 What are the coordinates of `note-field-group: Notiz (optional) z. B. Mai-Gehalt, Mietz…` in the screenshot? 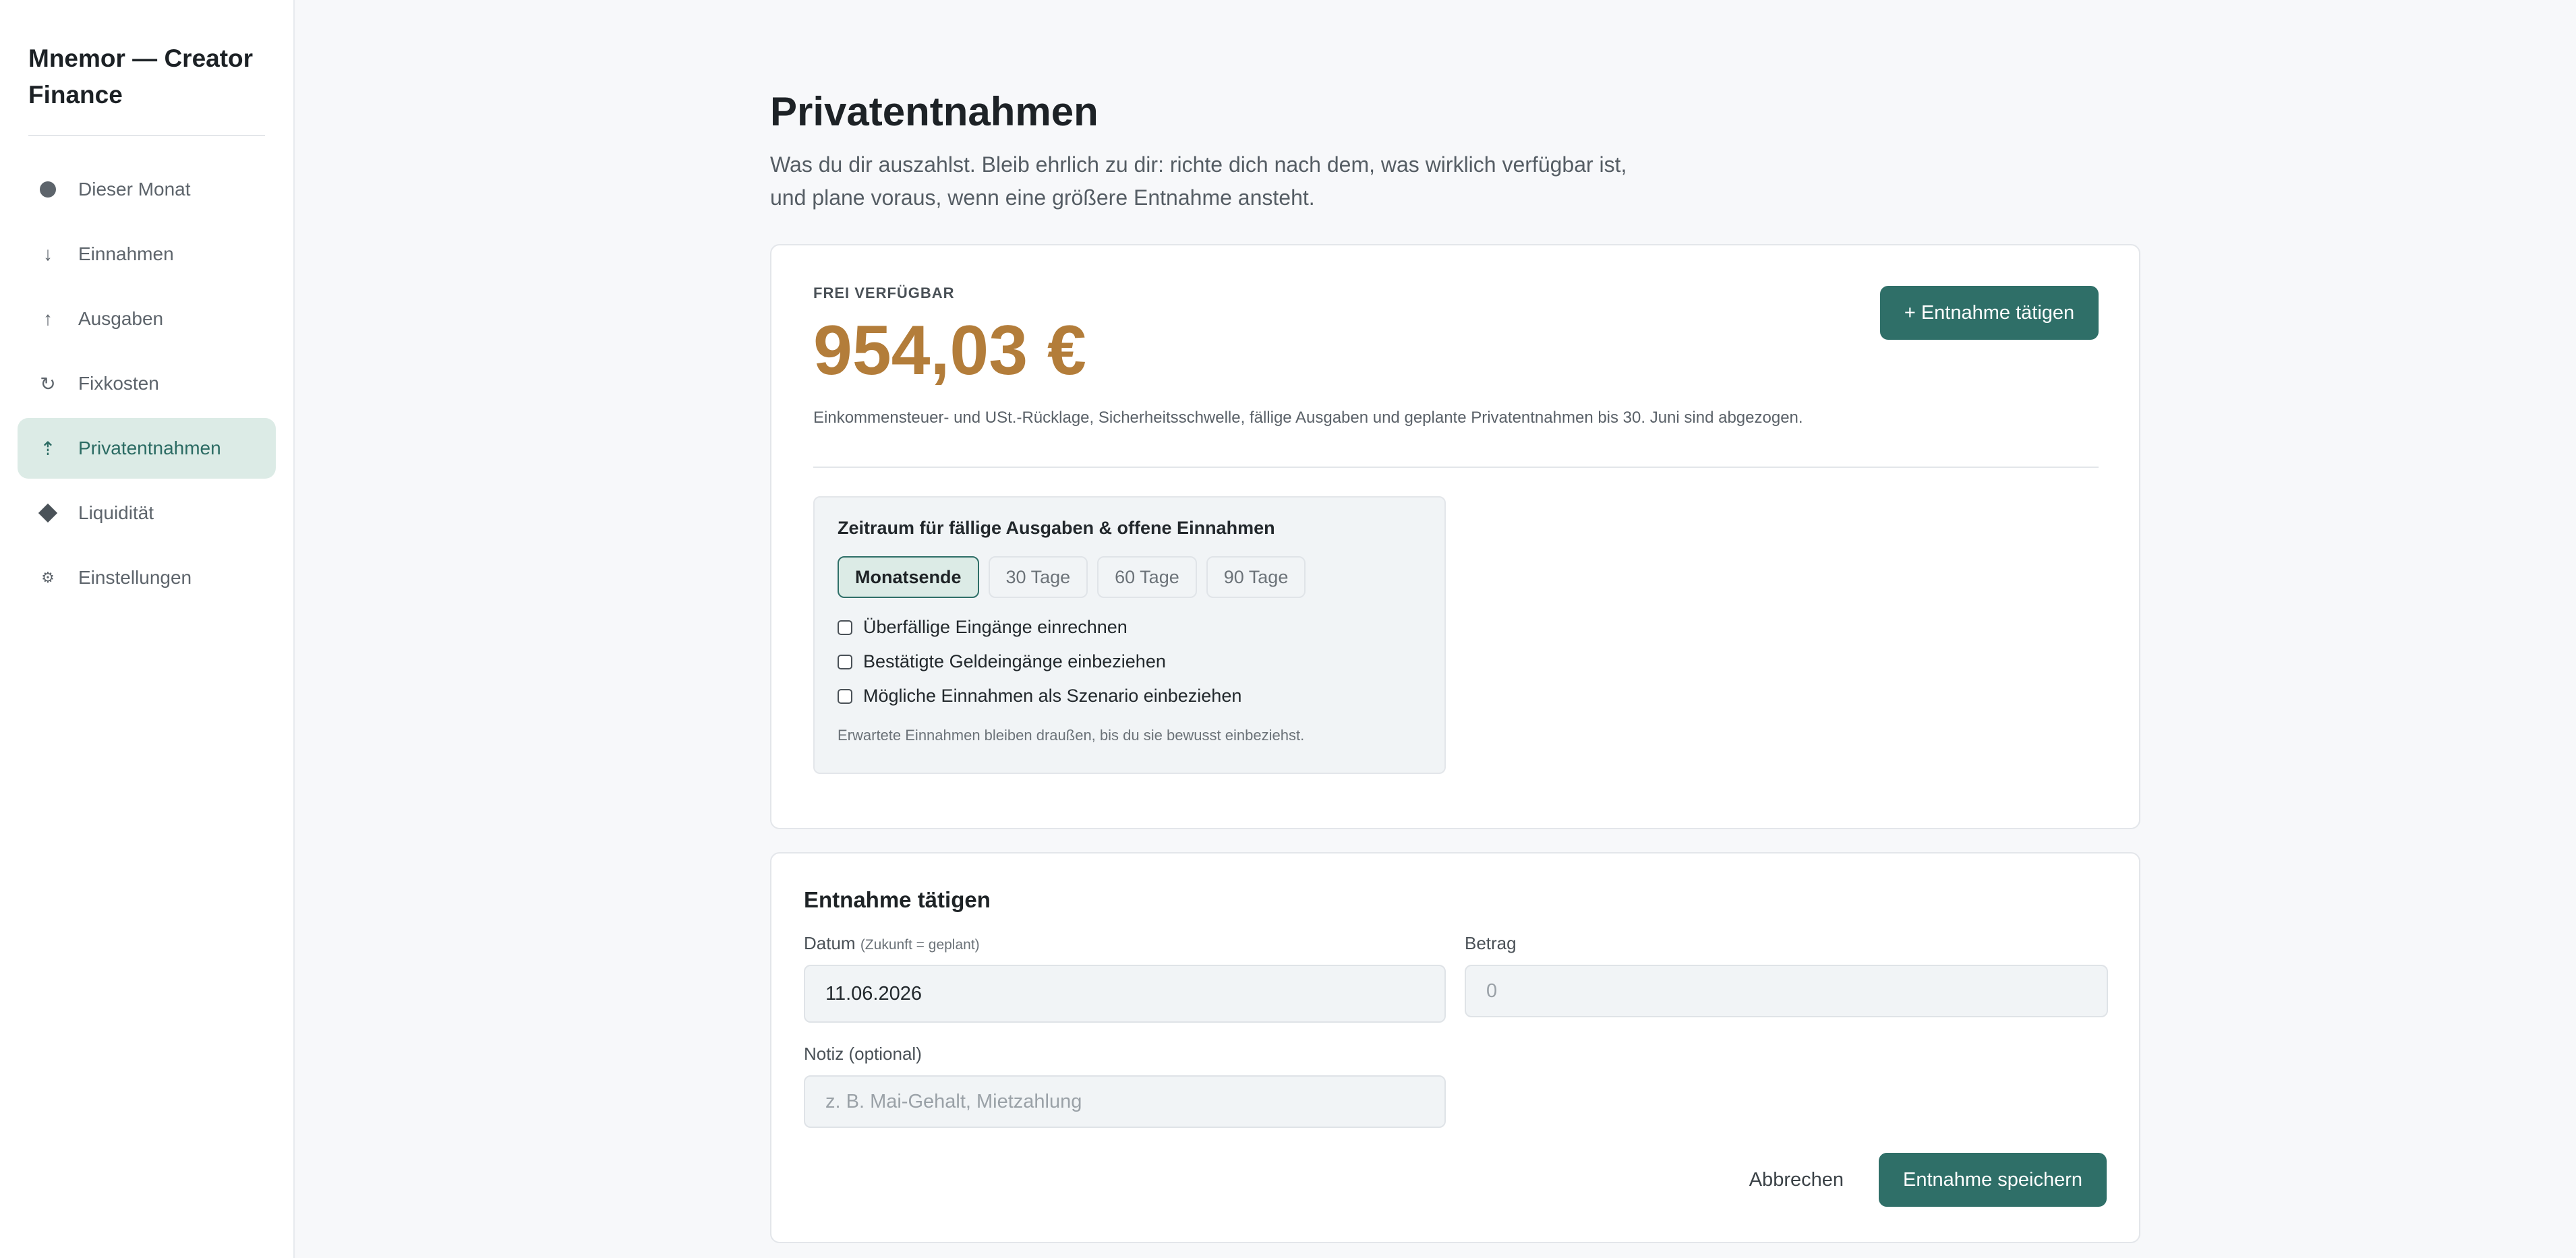 It's located at (1125, 1086).